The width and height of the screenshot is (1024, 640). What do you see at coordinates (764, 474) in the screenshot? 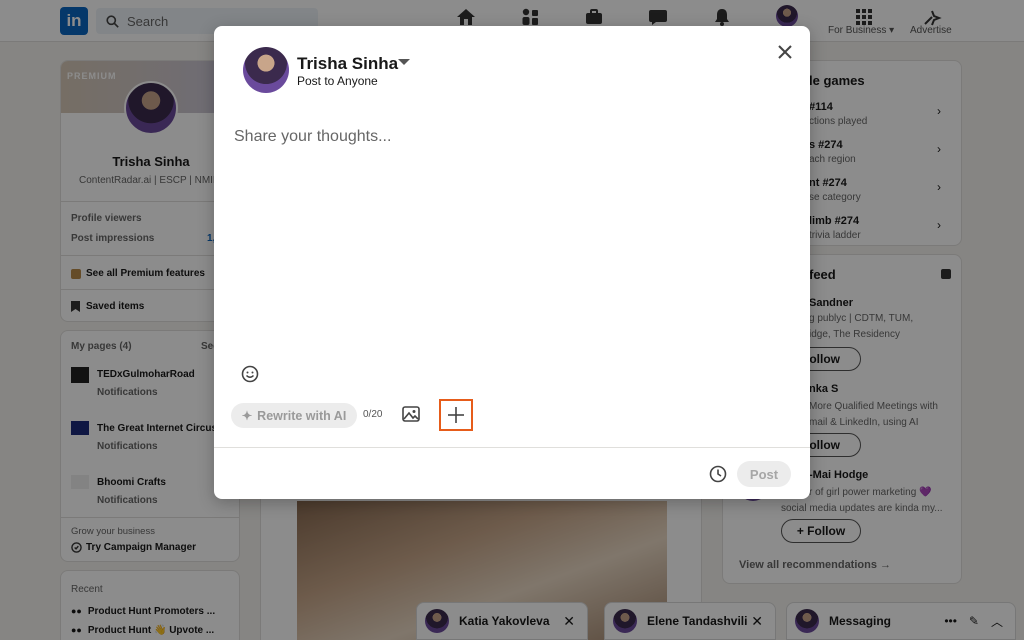
I see `post-button: Post` at bounding box center [764, 474].